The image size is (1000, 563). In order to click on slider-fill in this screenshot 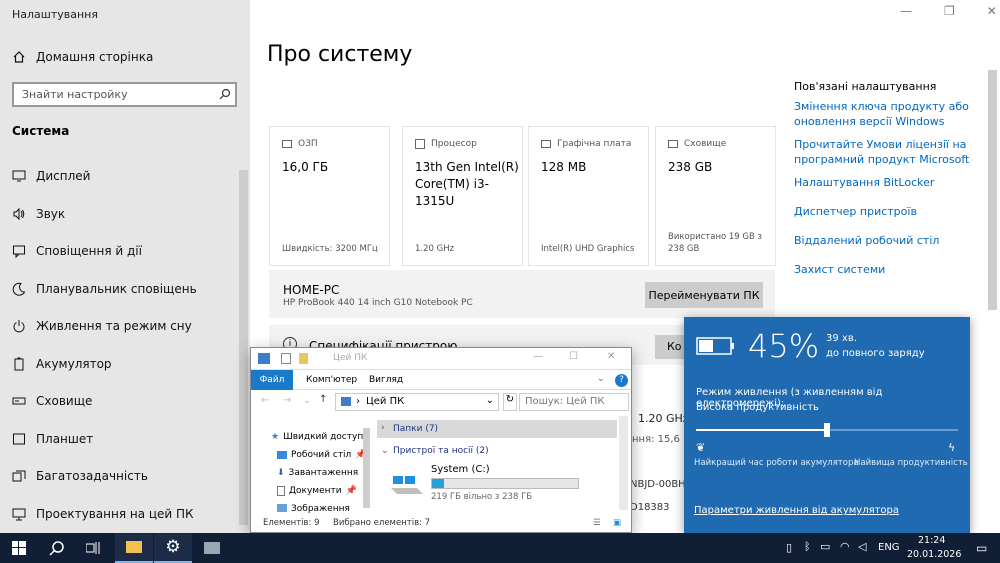, I will do `click(761, 430)`.